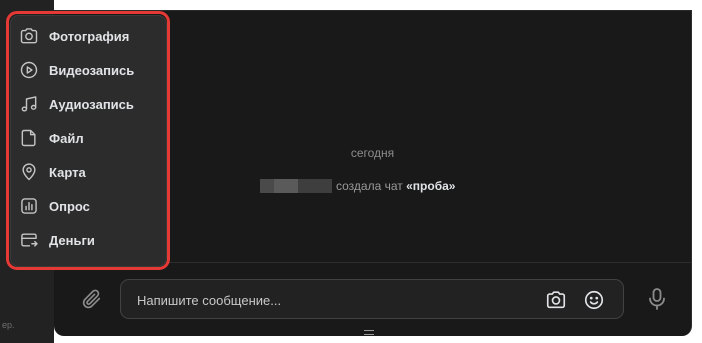  I want to click on emoji-button, so click(594, 300).